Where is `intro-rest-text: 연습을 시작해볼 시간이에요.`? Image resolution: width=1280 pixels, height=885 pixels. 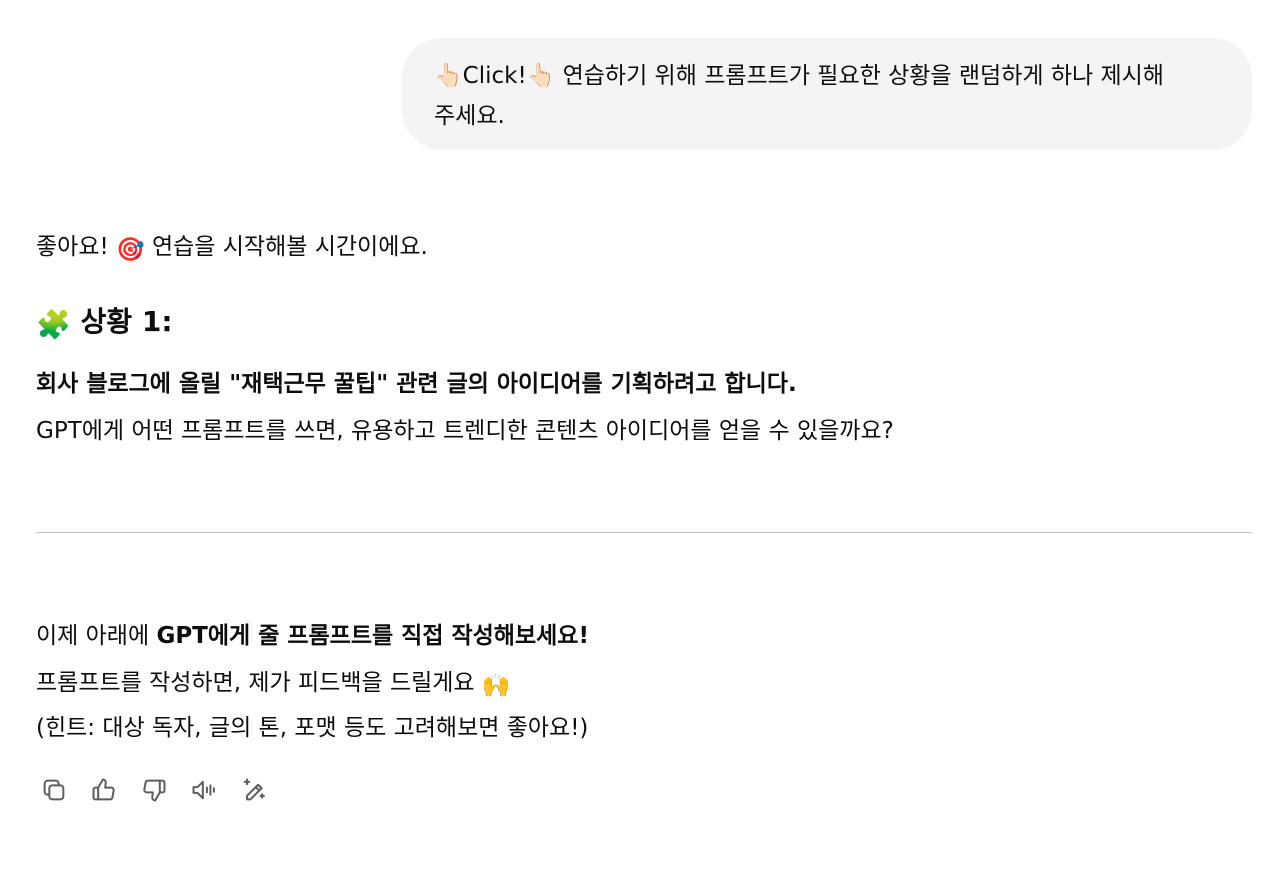
intro-rest-text: 연습을 시작해볼 시간이에요. is located at coordinates (286, 247).